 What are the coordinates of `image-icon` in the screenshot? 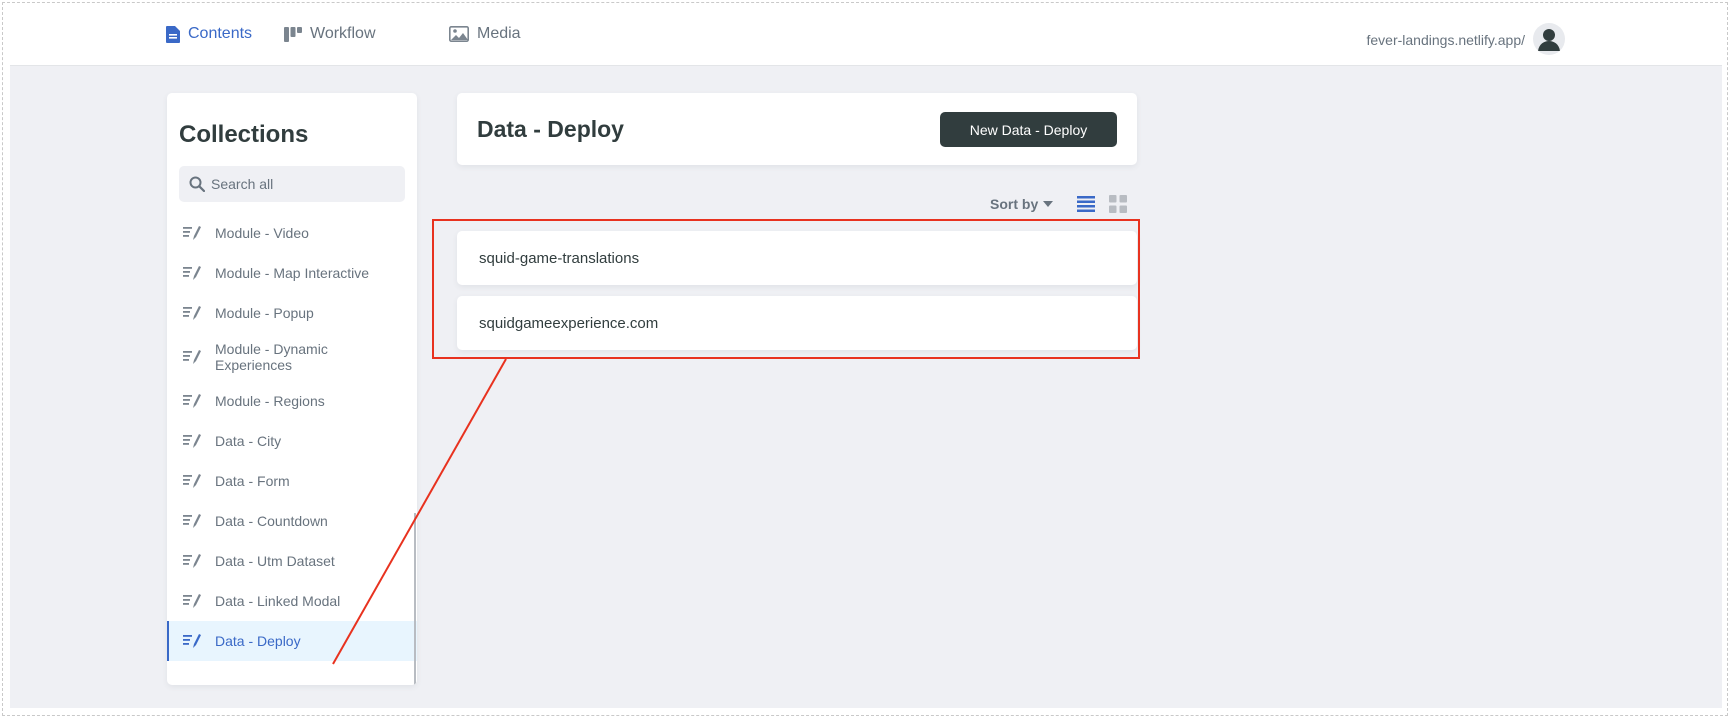 It's located at (459, 34).